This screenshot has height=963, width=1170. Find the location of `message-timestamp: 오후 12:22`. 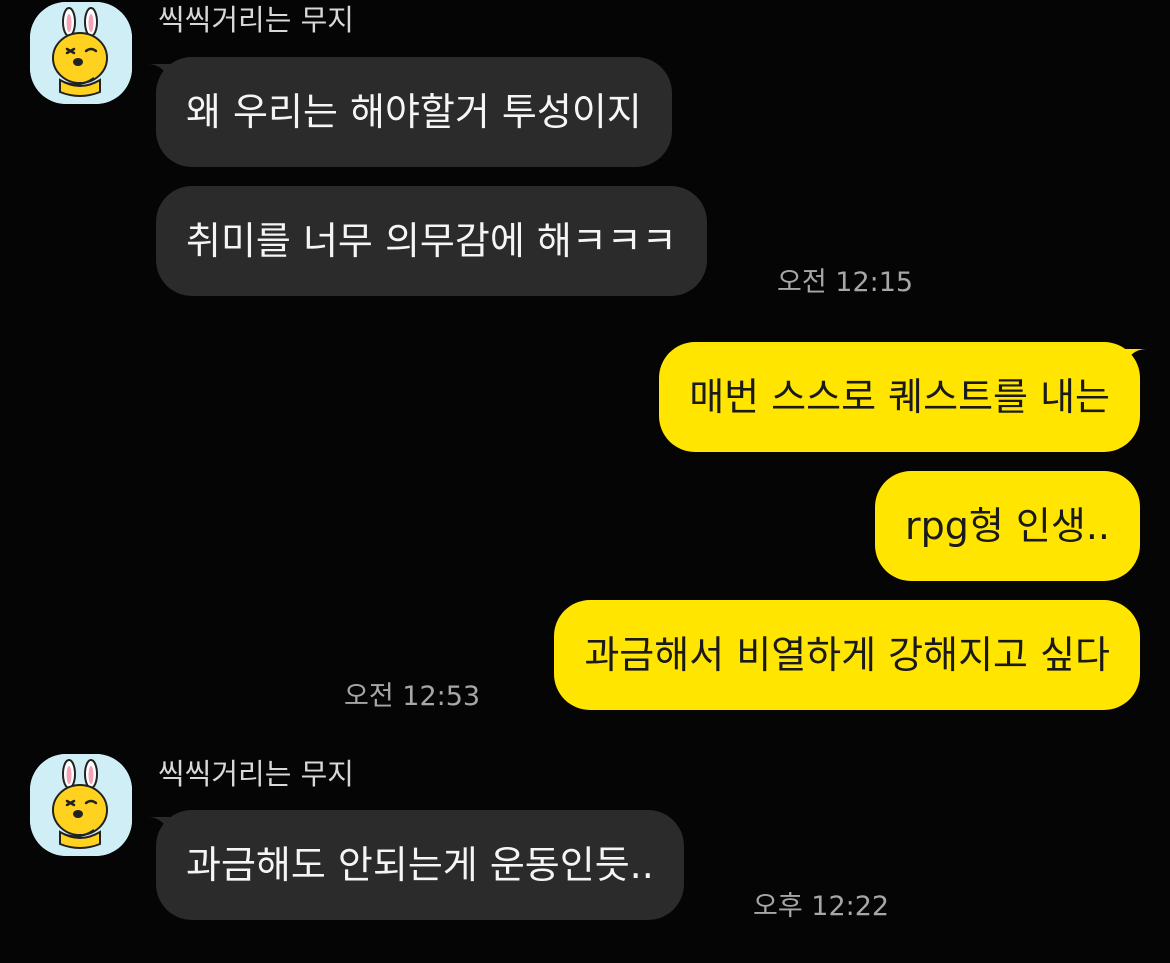

message-timestamp: 오후 12:22 is located at coordinates (821, 906).